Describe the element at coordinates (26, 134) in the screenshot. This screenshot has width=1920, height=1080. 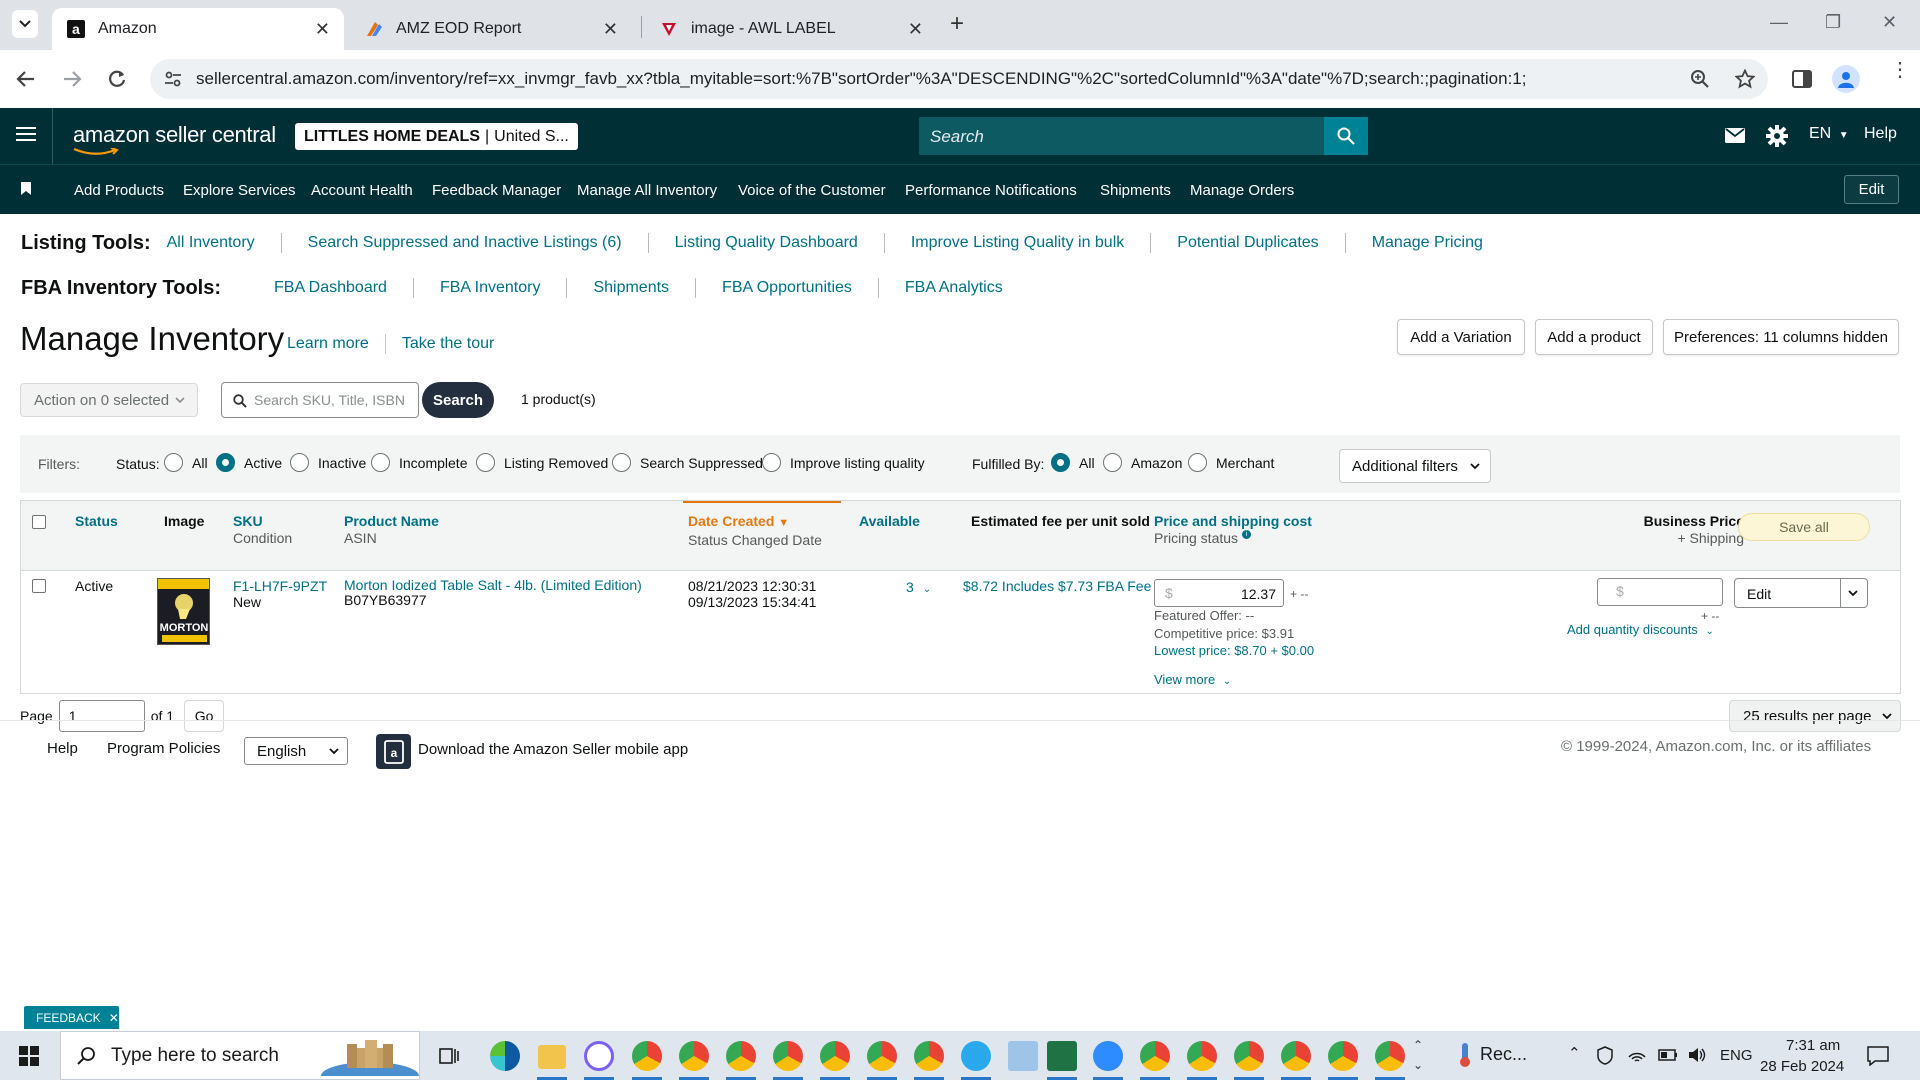
I see `hamburger-menu-icon` at that location.